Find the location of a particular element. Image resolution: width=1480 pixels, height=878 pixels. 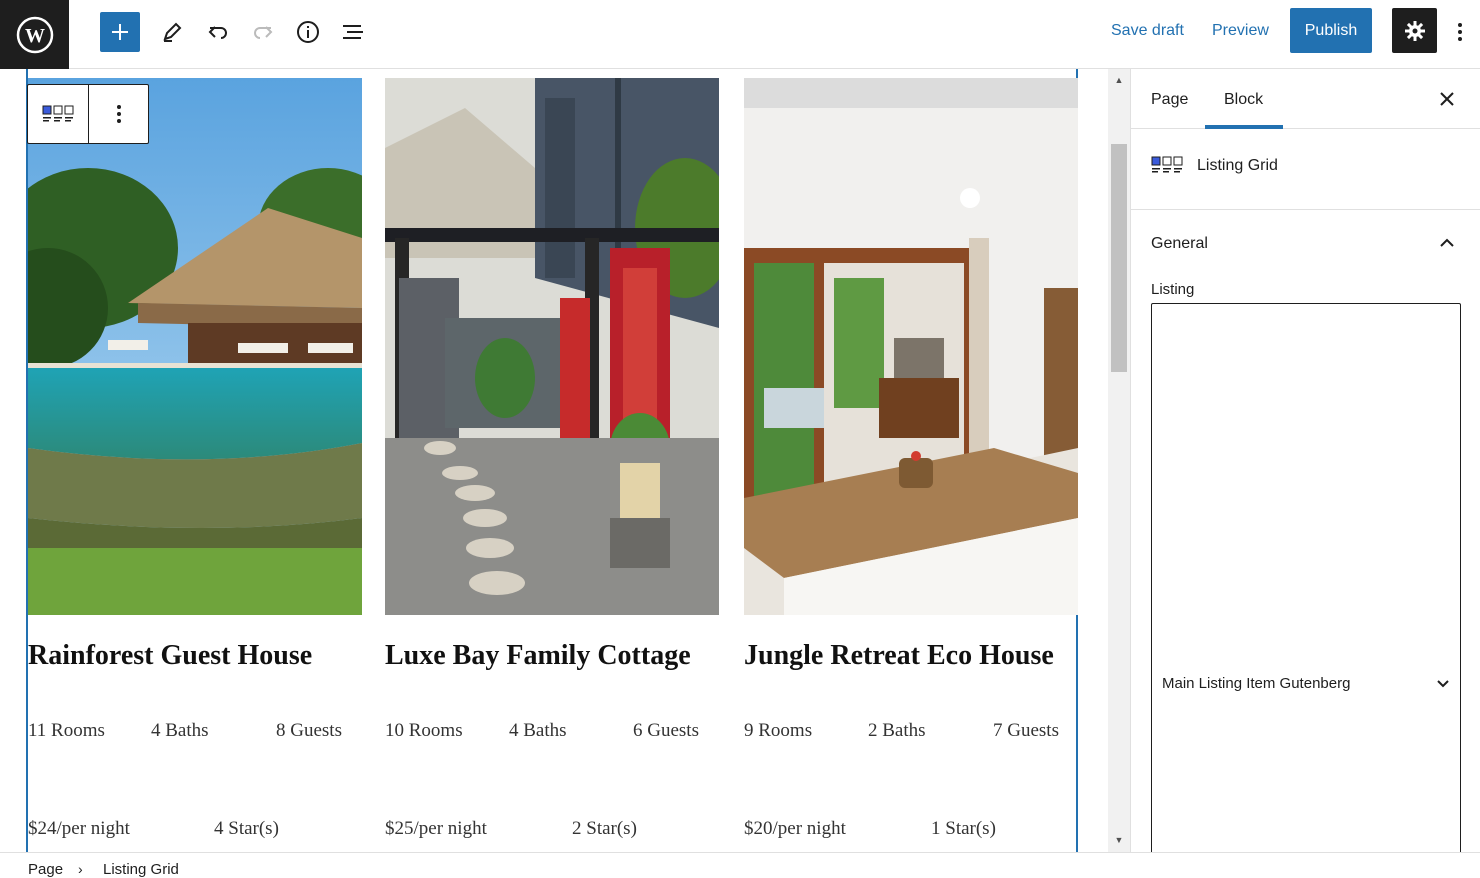

block-options-button is located at coordinates (118, 114).